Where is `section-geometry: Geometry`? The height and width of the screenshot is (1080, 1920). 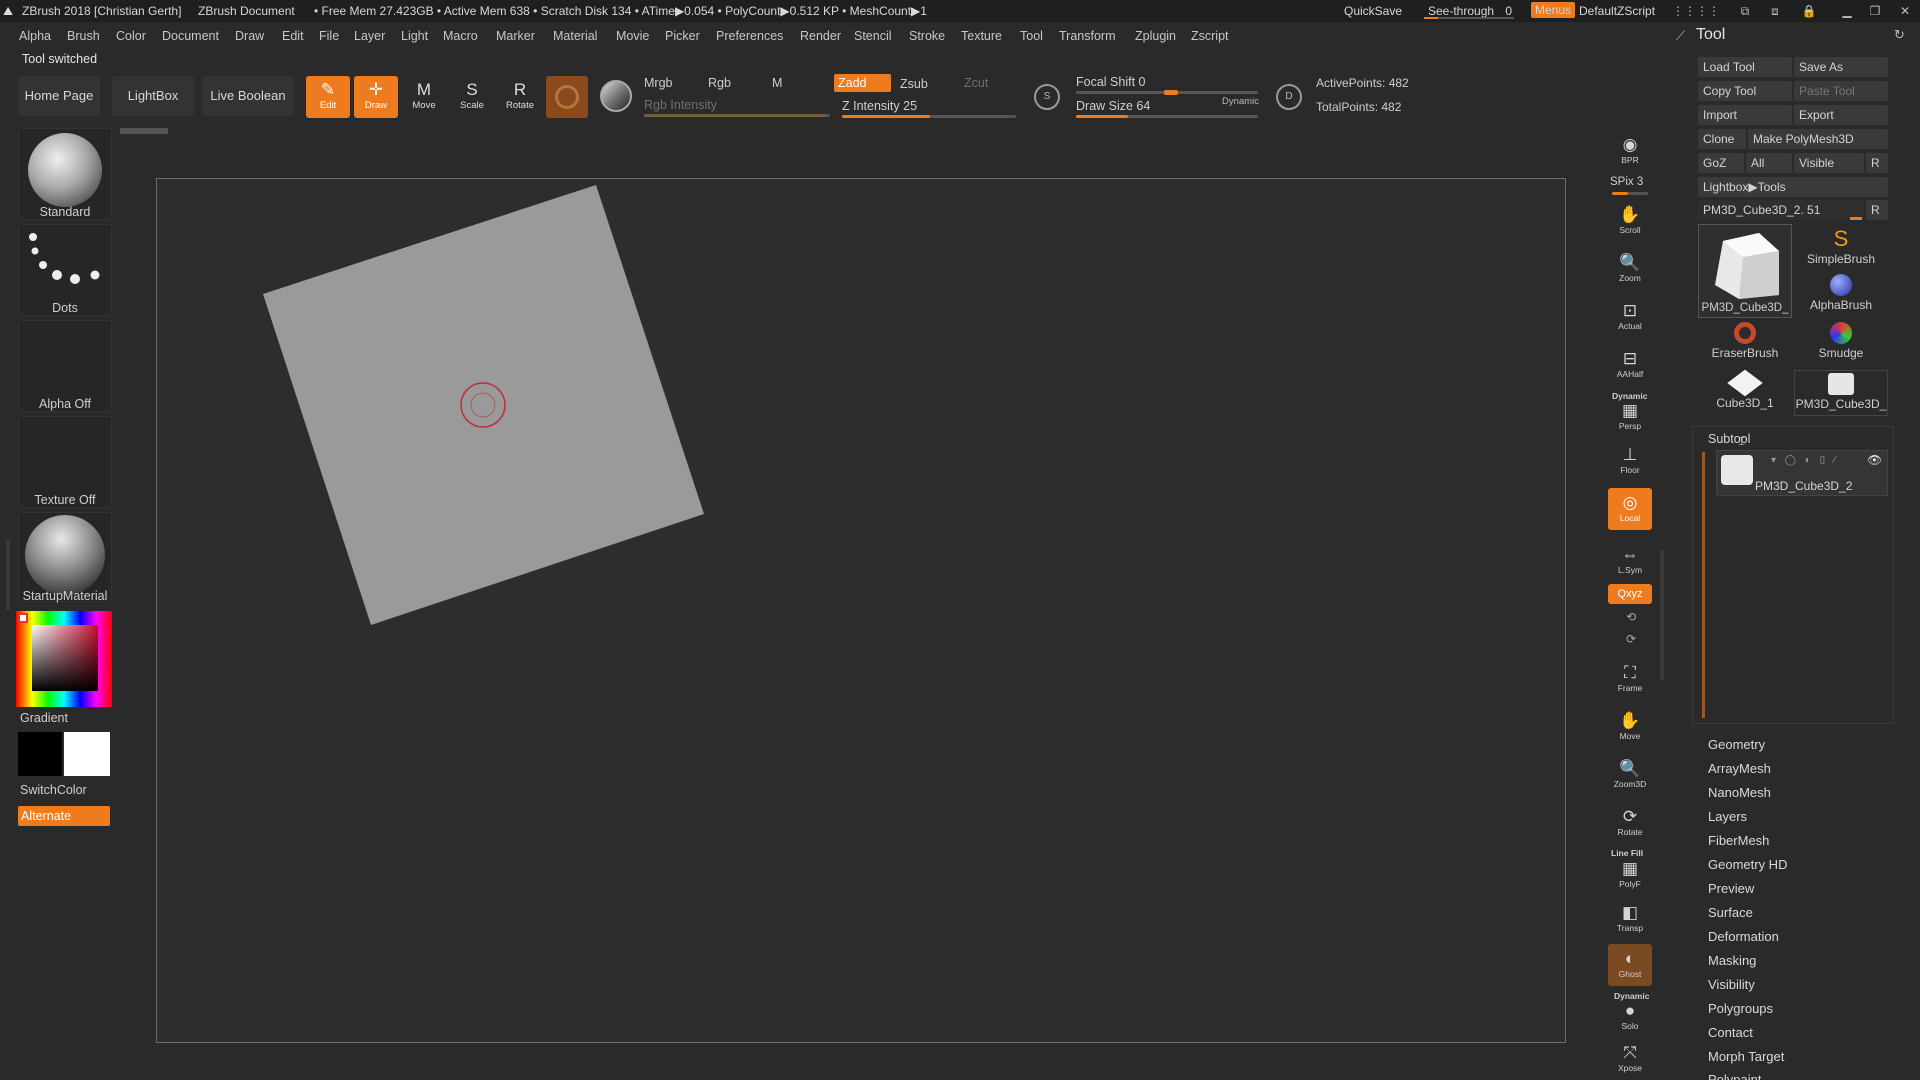 section-geometry: Geometry is located at coordinates (1736, 744).